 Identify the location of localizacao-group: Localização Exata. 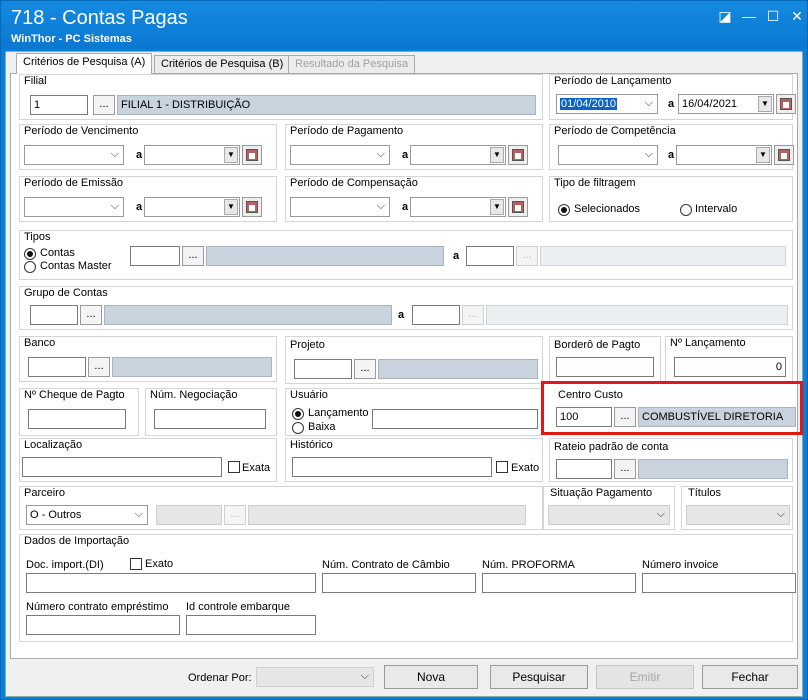
(148, 460).